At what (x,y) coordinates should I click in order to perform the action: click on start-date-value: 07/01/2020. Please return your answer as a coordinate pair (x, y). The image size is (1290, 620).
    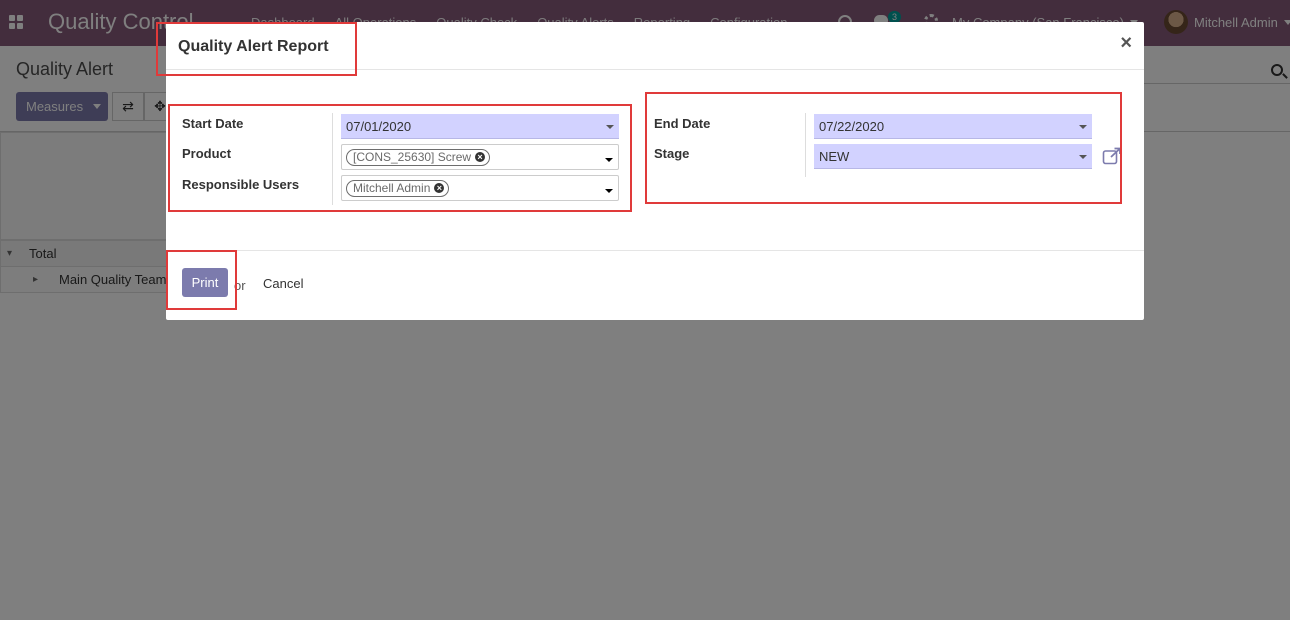
    Looking at the image, I should click on (379, 126).